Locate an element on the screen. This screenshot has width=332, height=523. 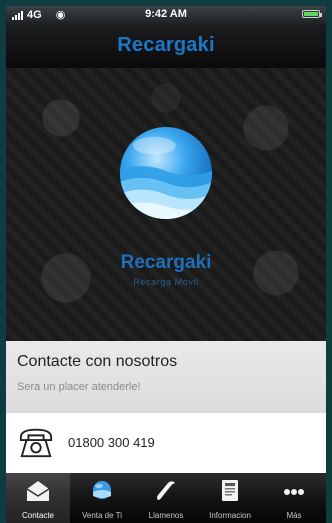
globe-icon is located at coordinates (102, 490).